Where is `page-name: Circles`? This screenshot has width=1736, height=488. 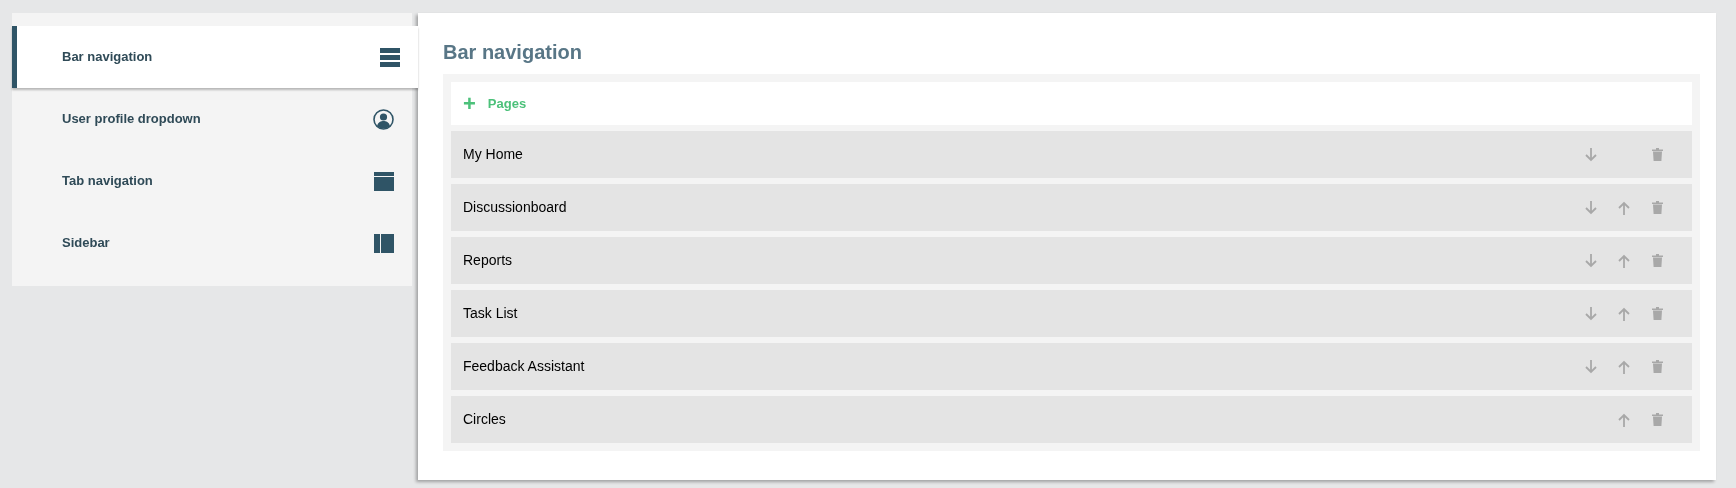 page-name: Circles is located at coordinates (485, 419).